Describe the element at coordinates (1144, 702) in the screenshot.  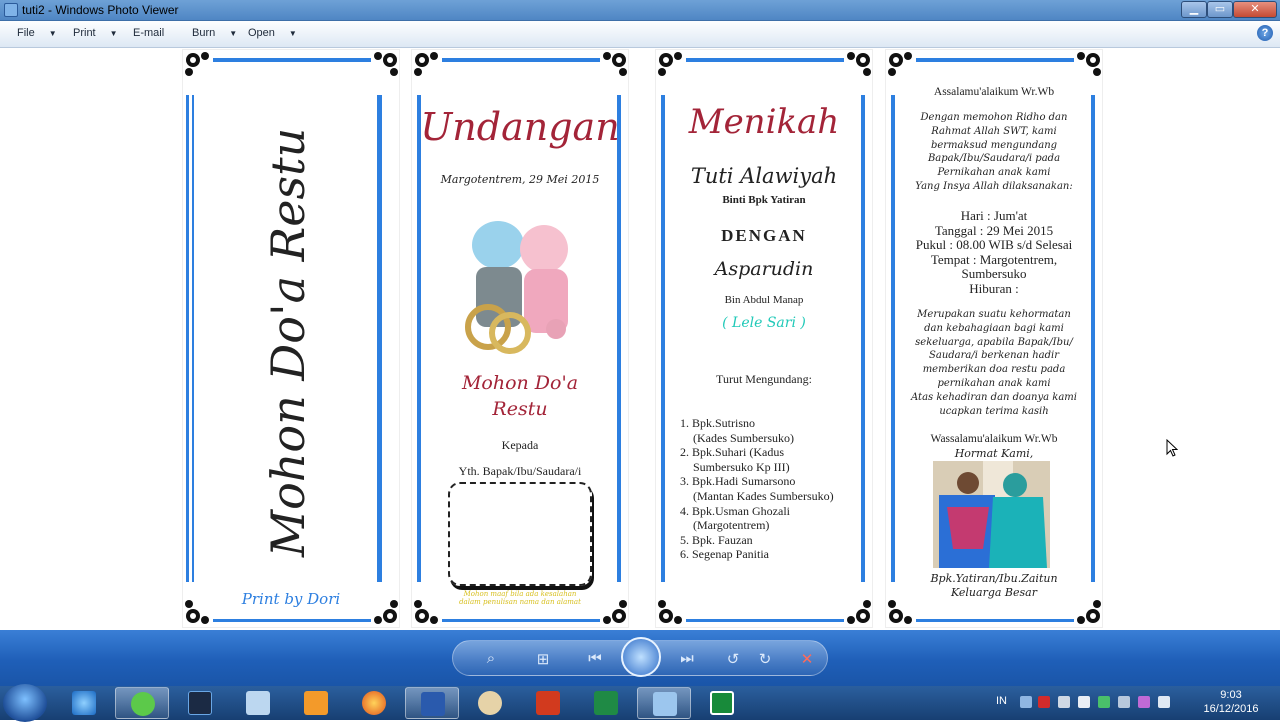
I see `tray-pen-icon` at that location.